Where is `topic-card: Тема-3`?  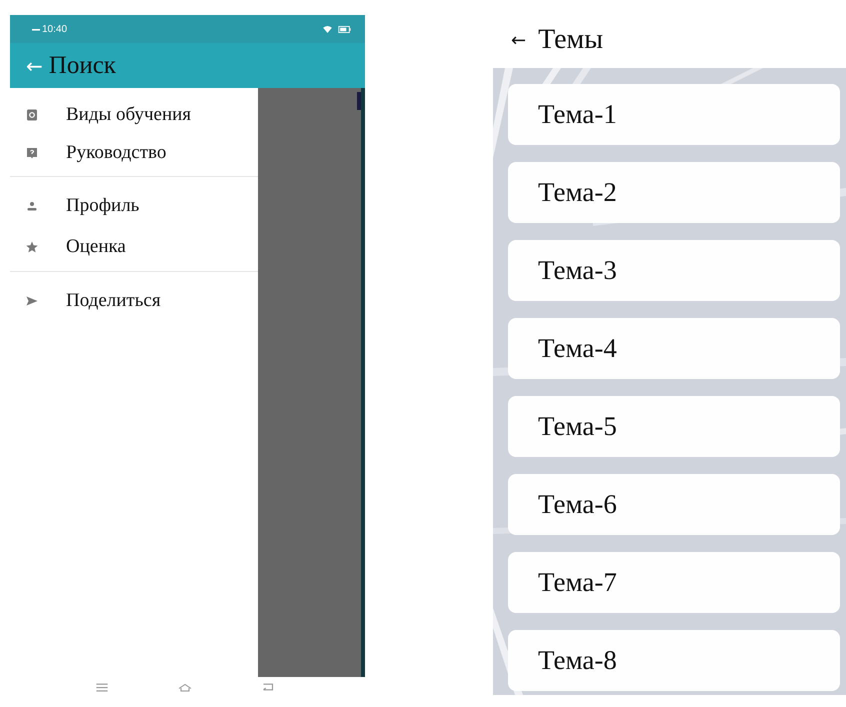
topic-card: Тема-3 is located at coordinates (674, 270).